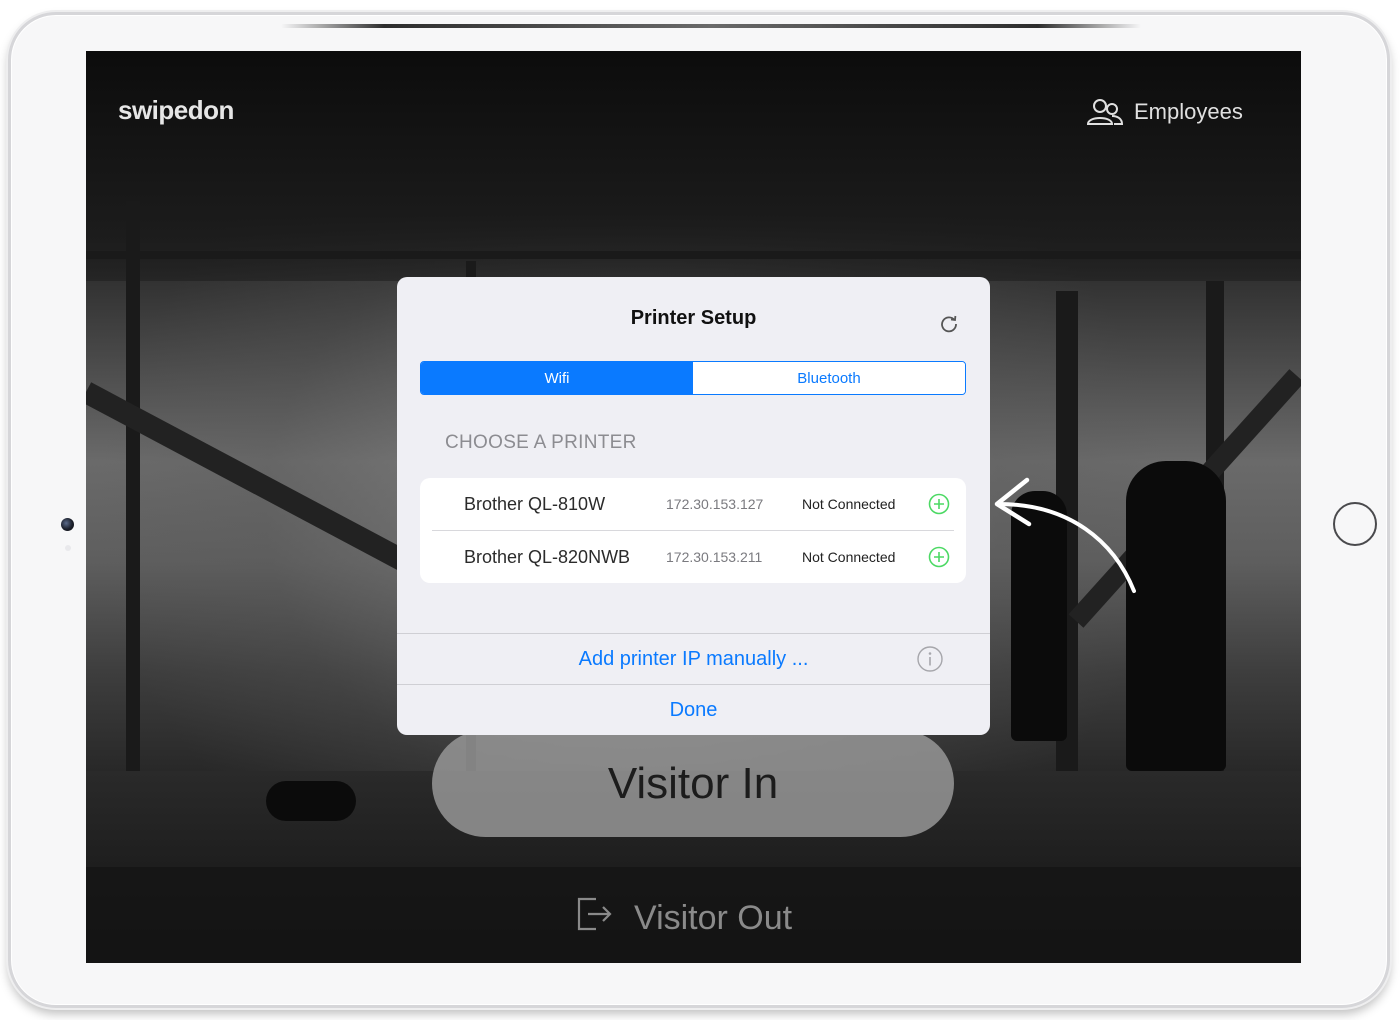 The width and height of the screenshot is (1400, 1020). What do you see at coordinates (1176, 616) in the screenshot?
I see `background-person` at bounding box center [1176, 616].